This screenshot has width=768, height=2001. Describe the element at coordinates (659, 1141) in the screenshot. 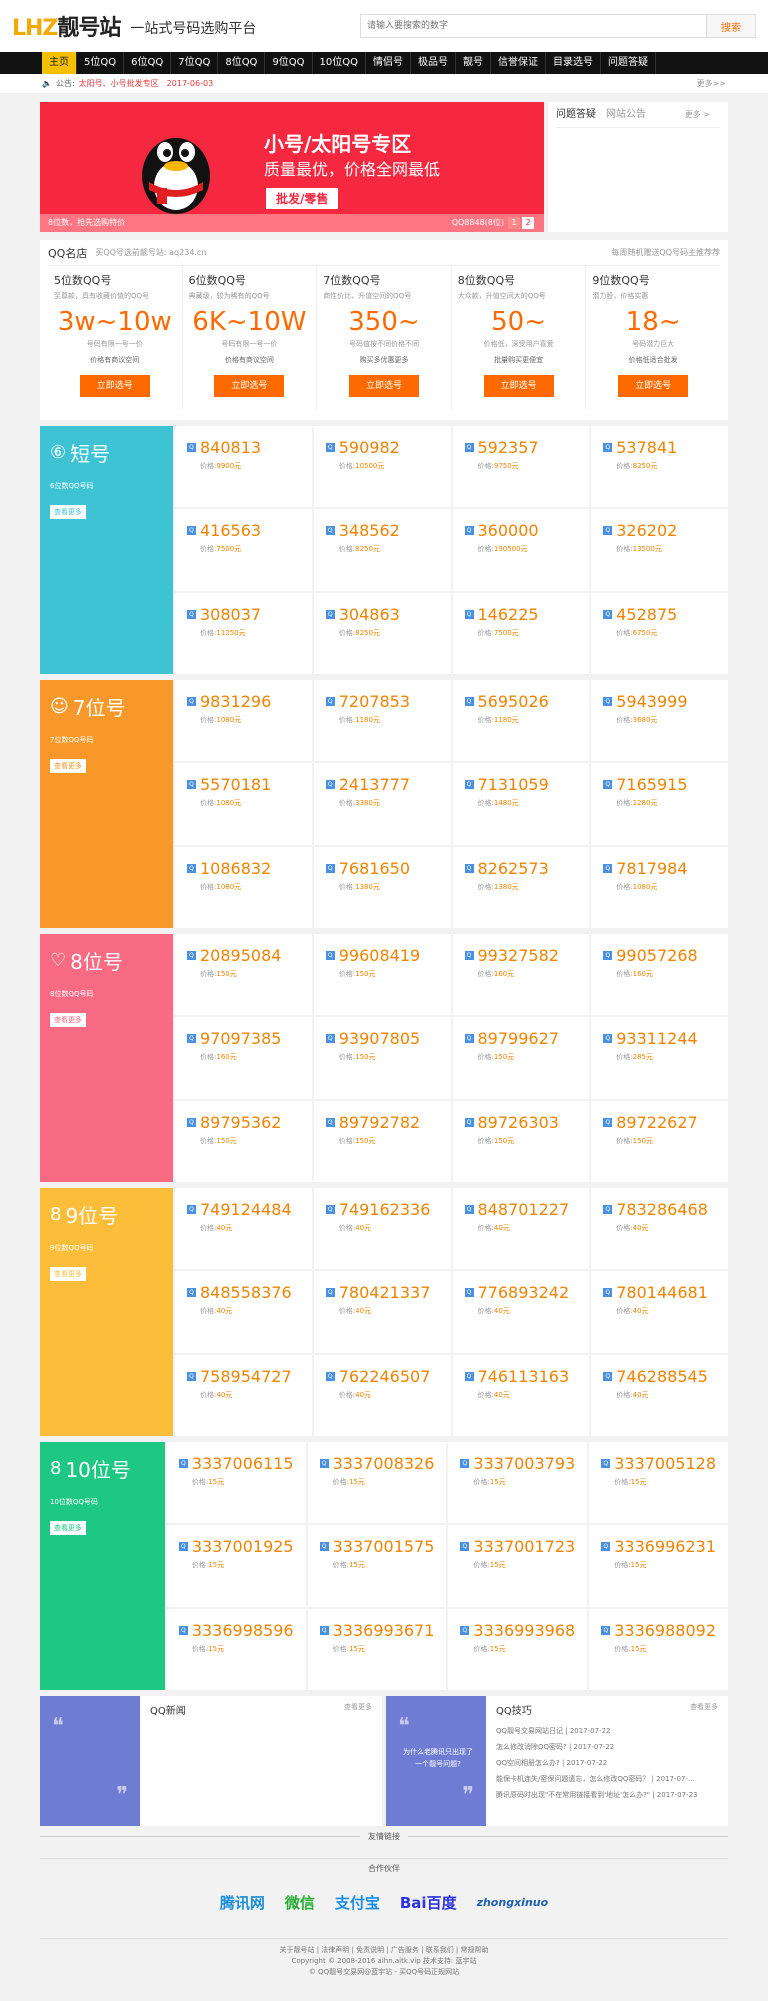

I see `number-cell: Q 89722627 价格:150元` at that location.